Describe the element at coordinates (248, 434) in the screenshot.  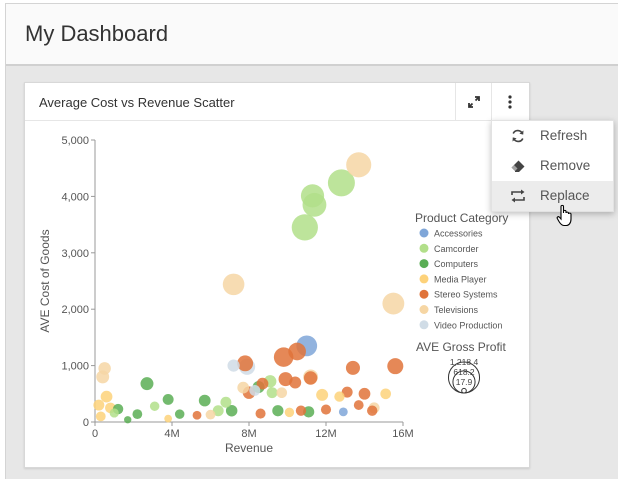
I see `x-tick-label: 8M` at that location.